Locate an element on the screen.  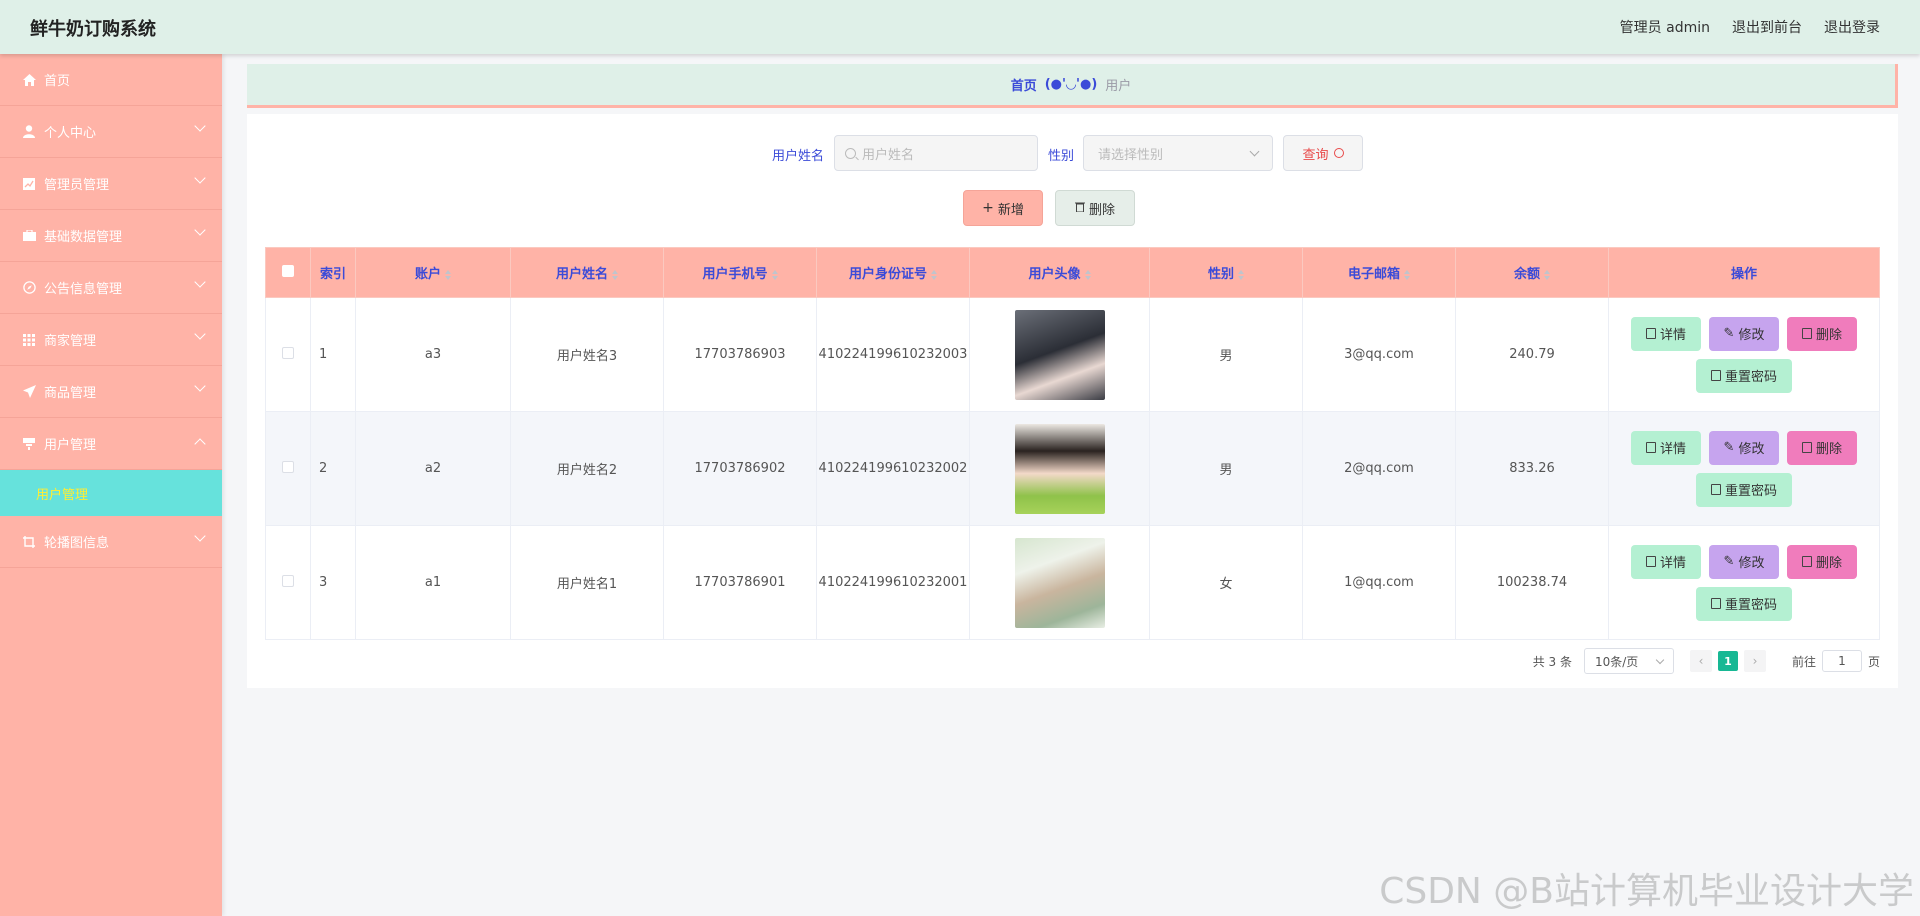
watermark: CSDN @B站计算机毕业设计大学 is located at coordinates (1646, 891).